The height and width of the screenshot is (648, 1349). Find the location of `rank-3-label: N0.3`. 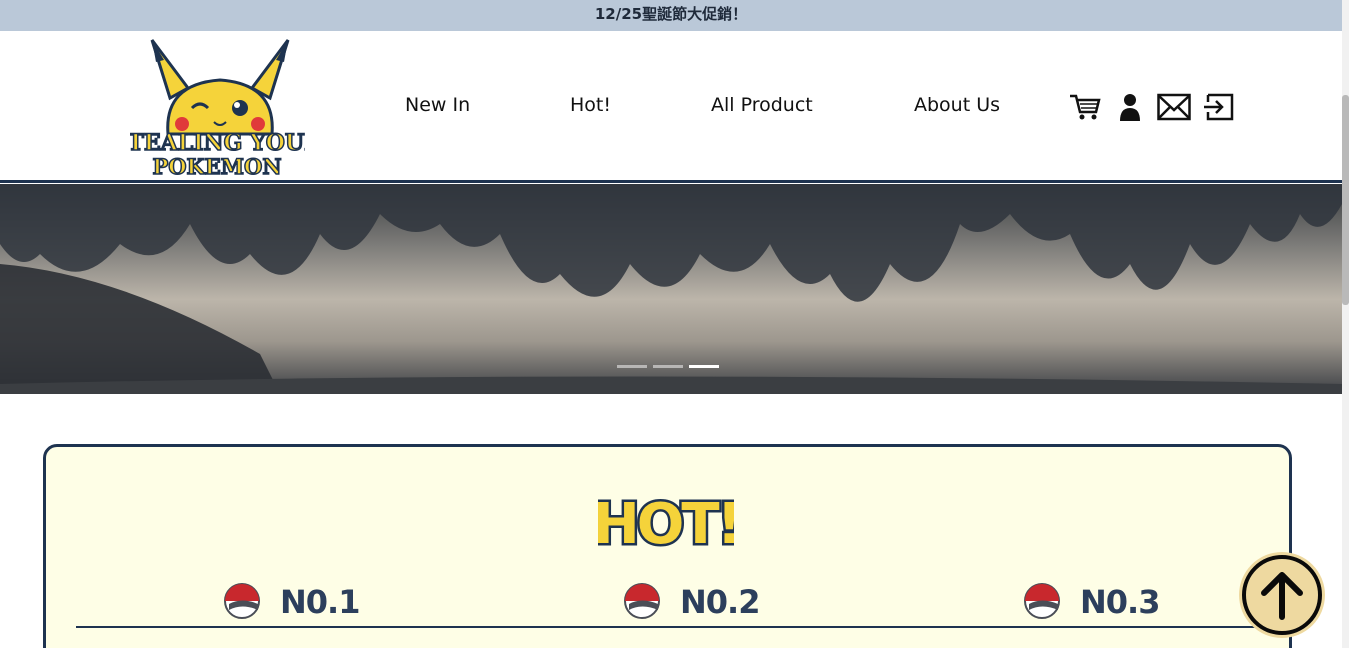

rank-3-label: N0.3 is located at coordinates (1120, 602).